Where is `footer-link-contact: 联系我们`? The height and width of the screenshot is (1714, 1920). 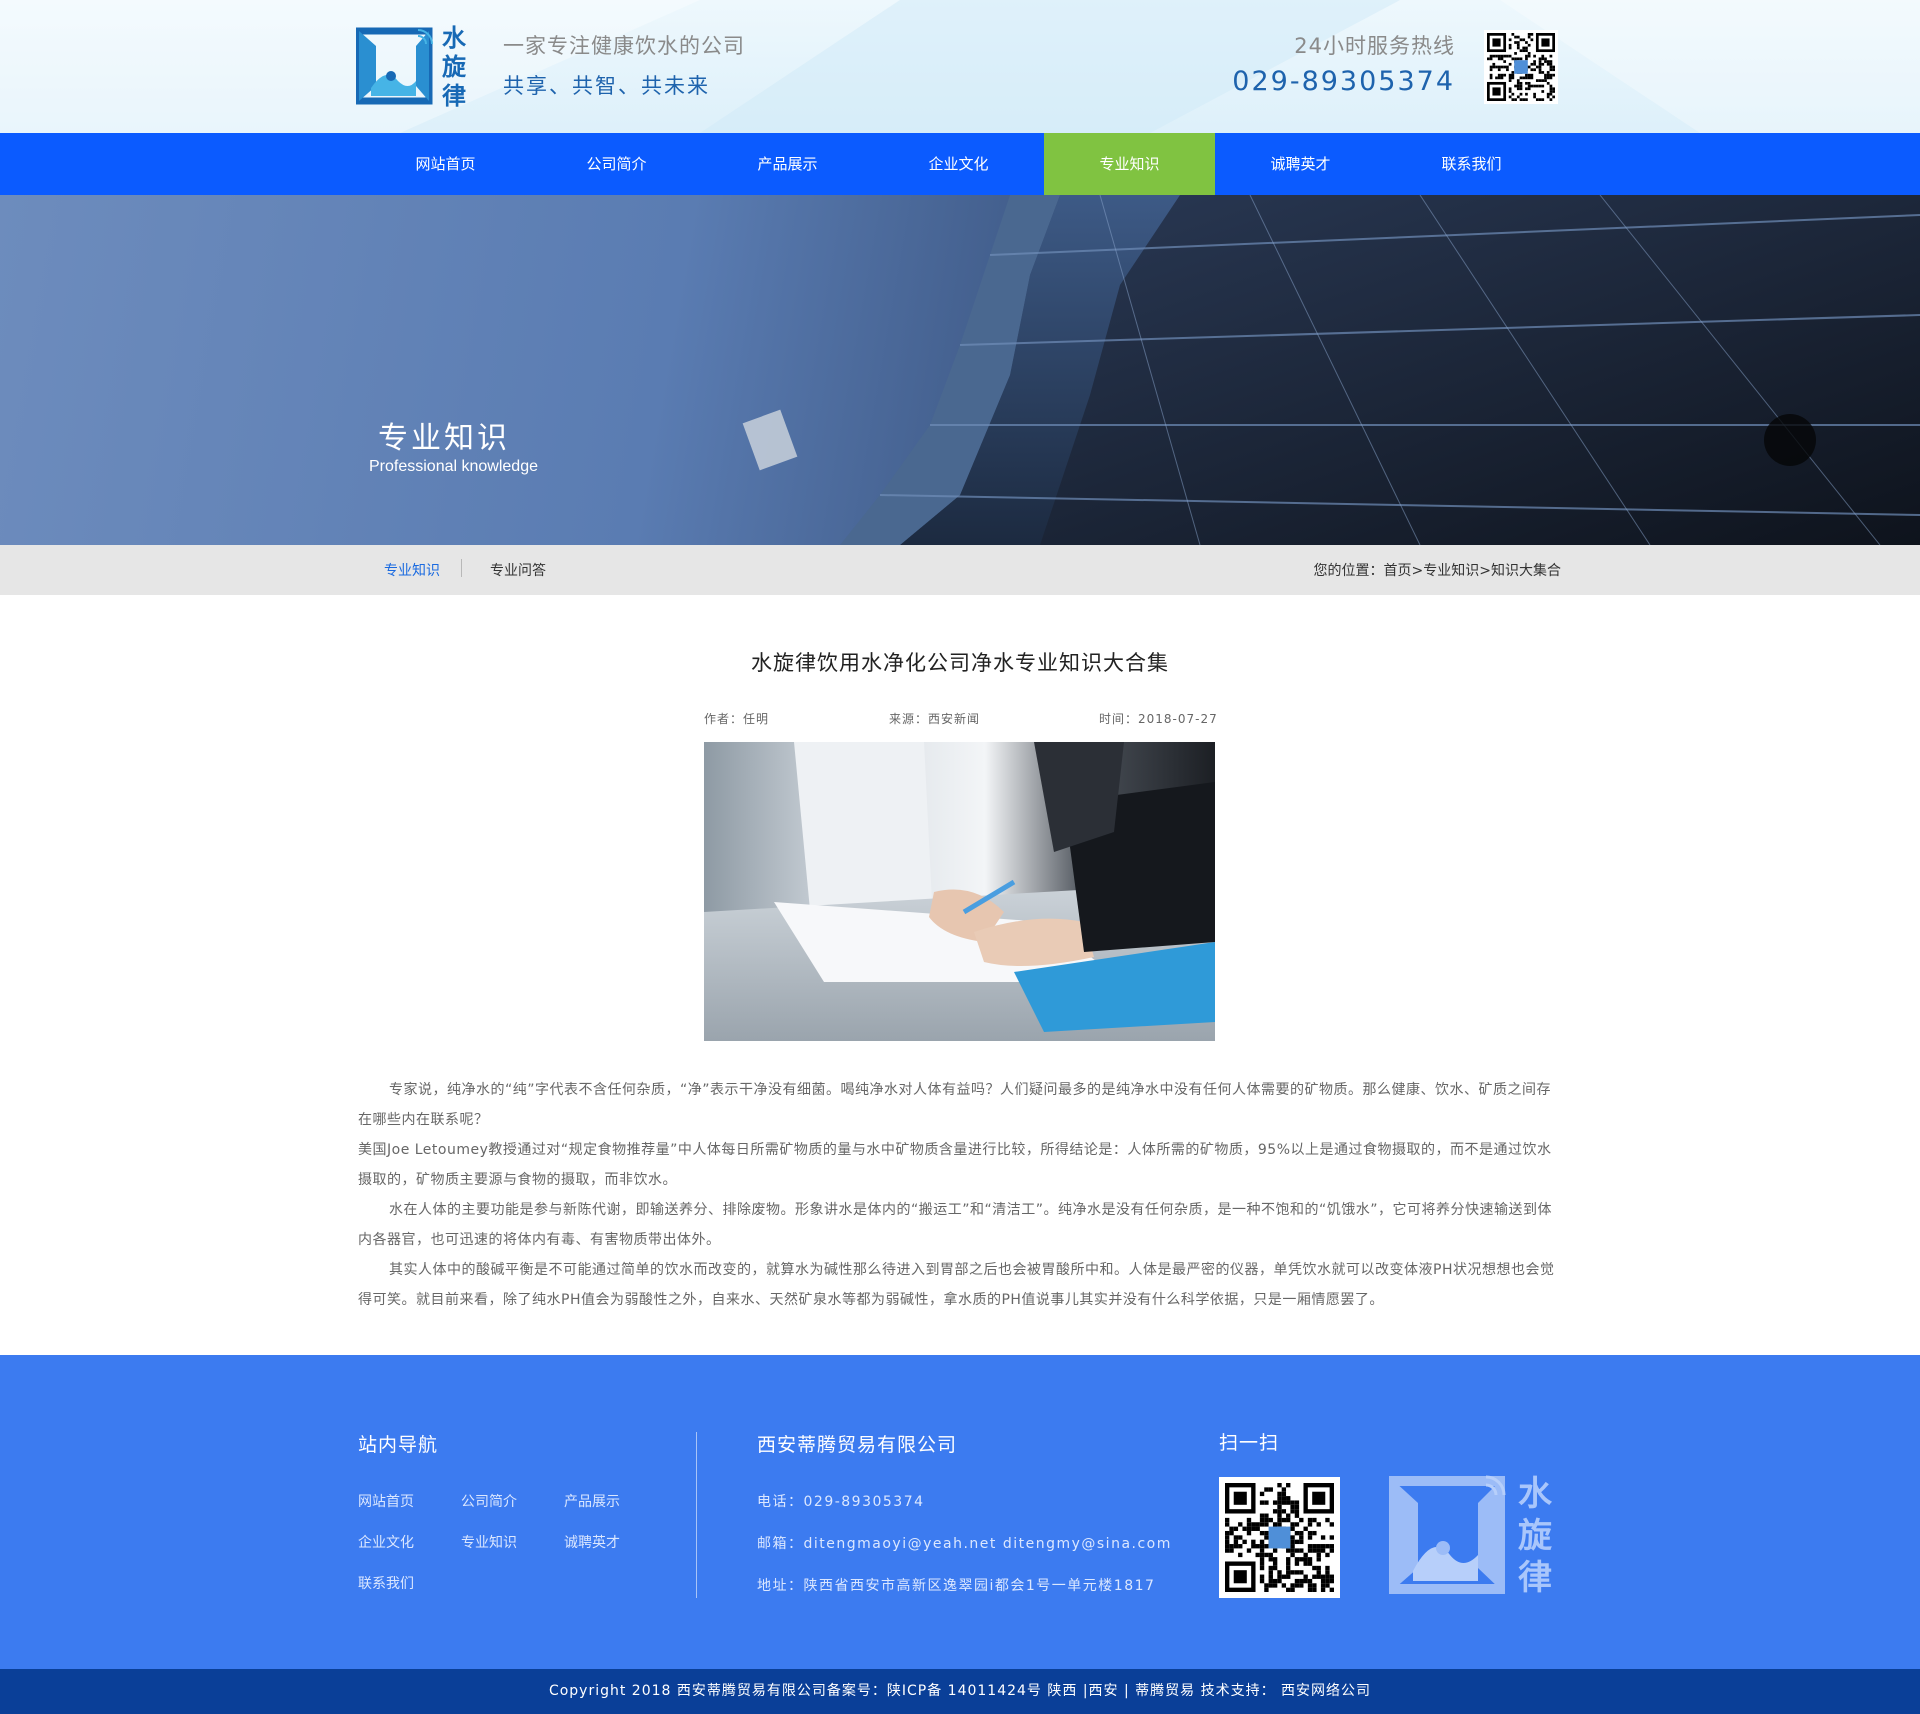 footer-link-contact: 联系我们 is located at coordinates (386, 1583).